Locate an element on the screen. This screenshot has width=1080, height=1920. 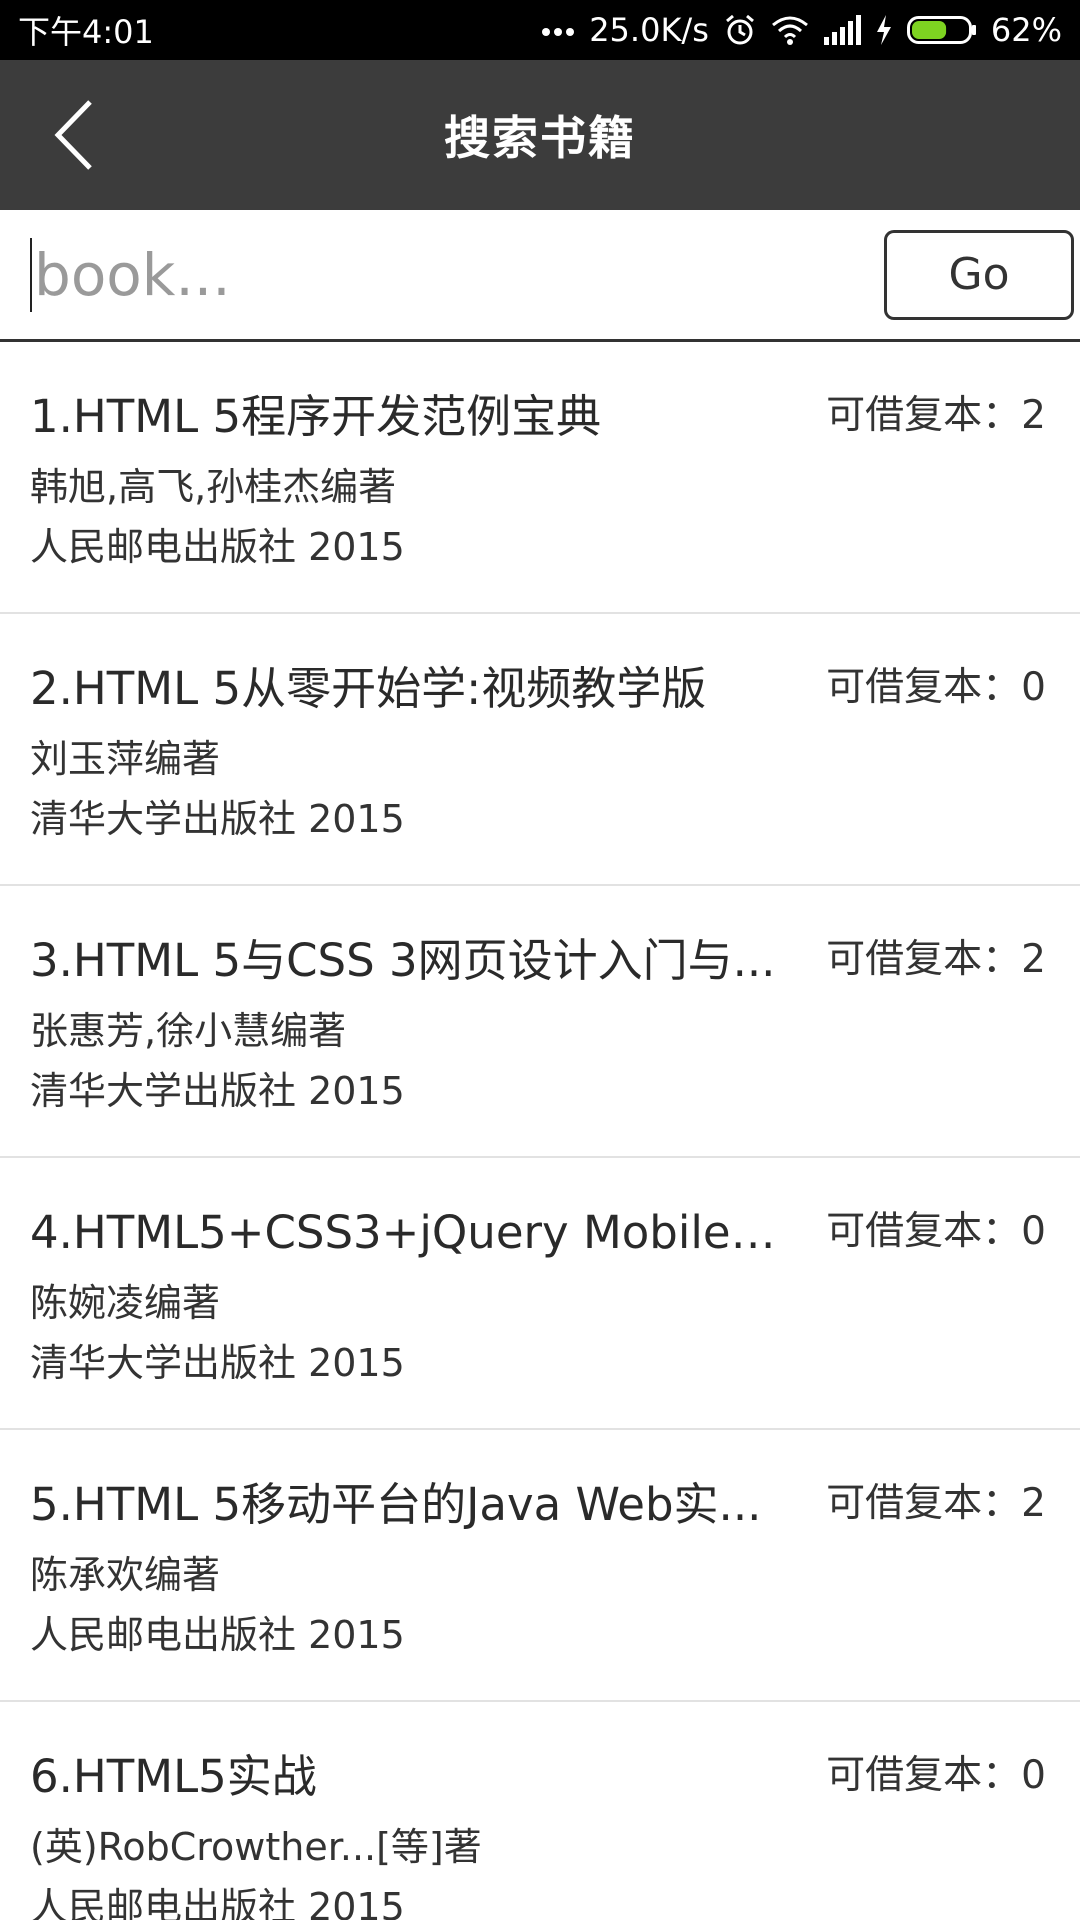
search-bar: Go is located at coordinates (540, 276).